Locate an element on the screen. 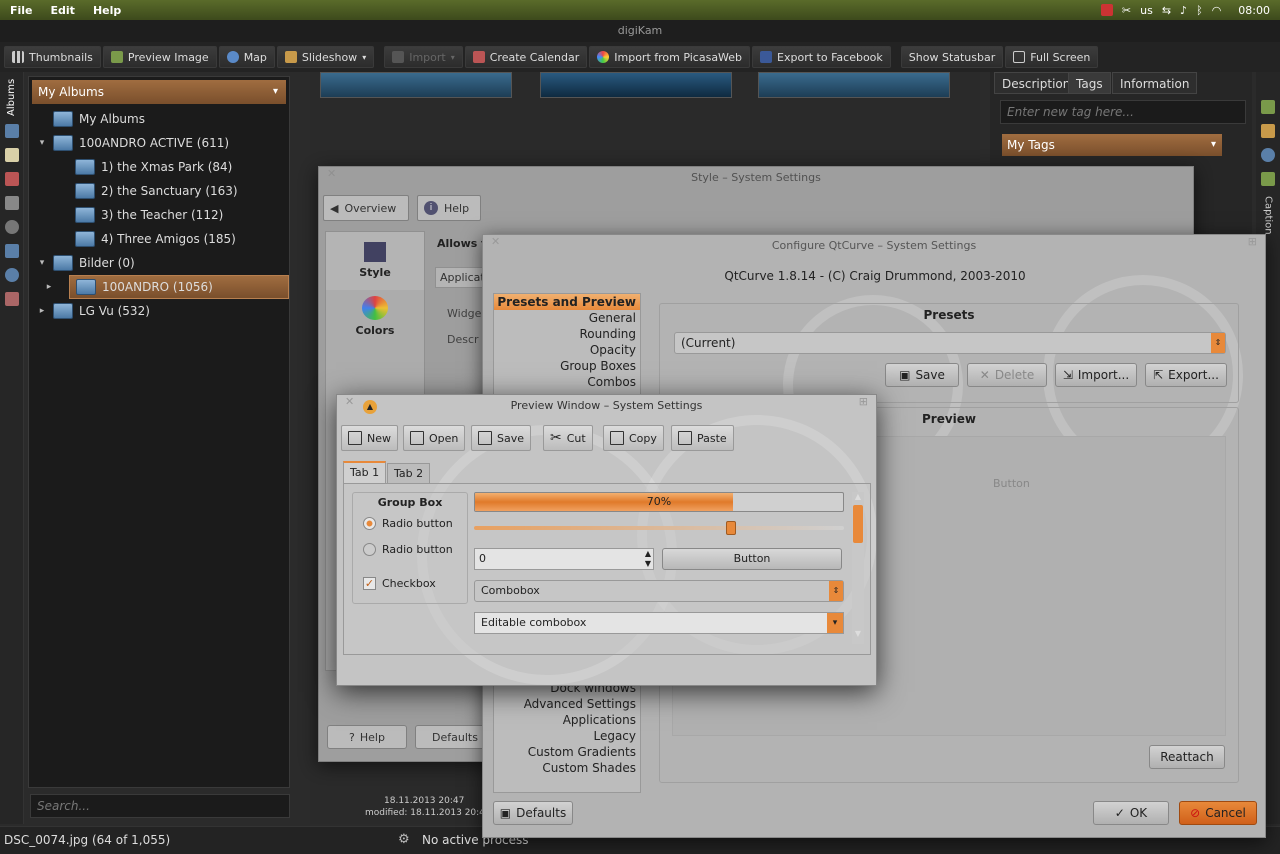  menu-help: Help is located at coordinates (107, 10).